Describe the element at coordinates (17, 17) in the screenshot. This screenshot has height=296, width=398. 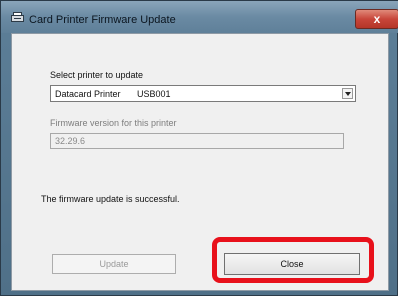
I see `printer-icon` at that location.